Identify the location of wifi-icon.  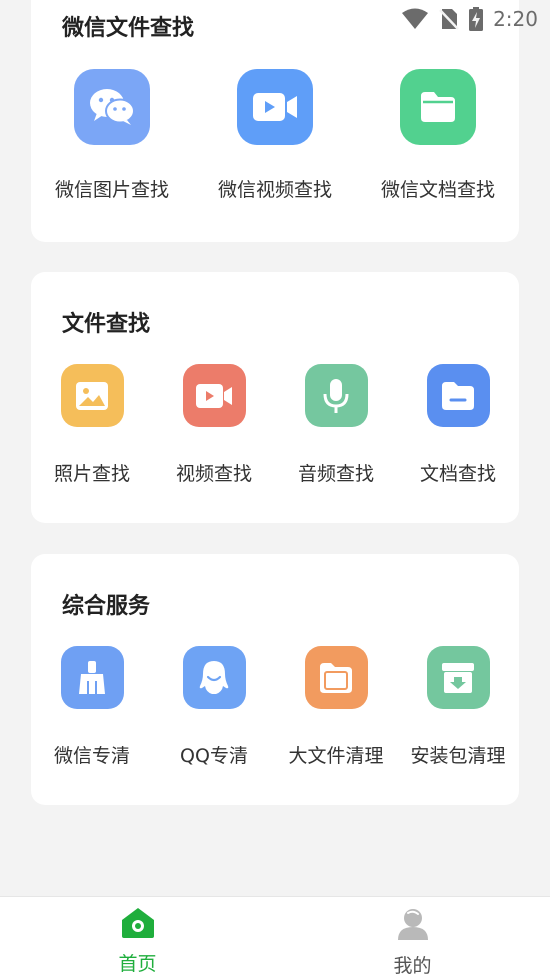
(415, 19).